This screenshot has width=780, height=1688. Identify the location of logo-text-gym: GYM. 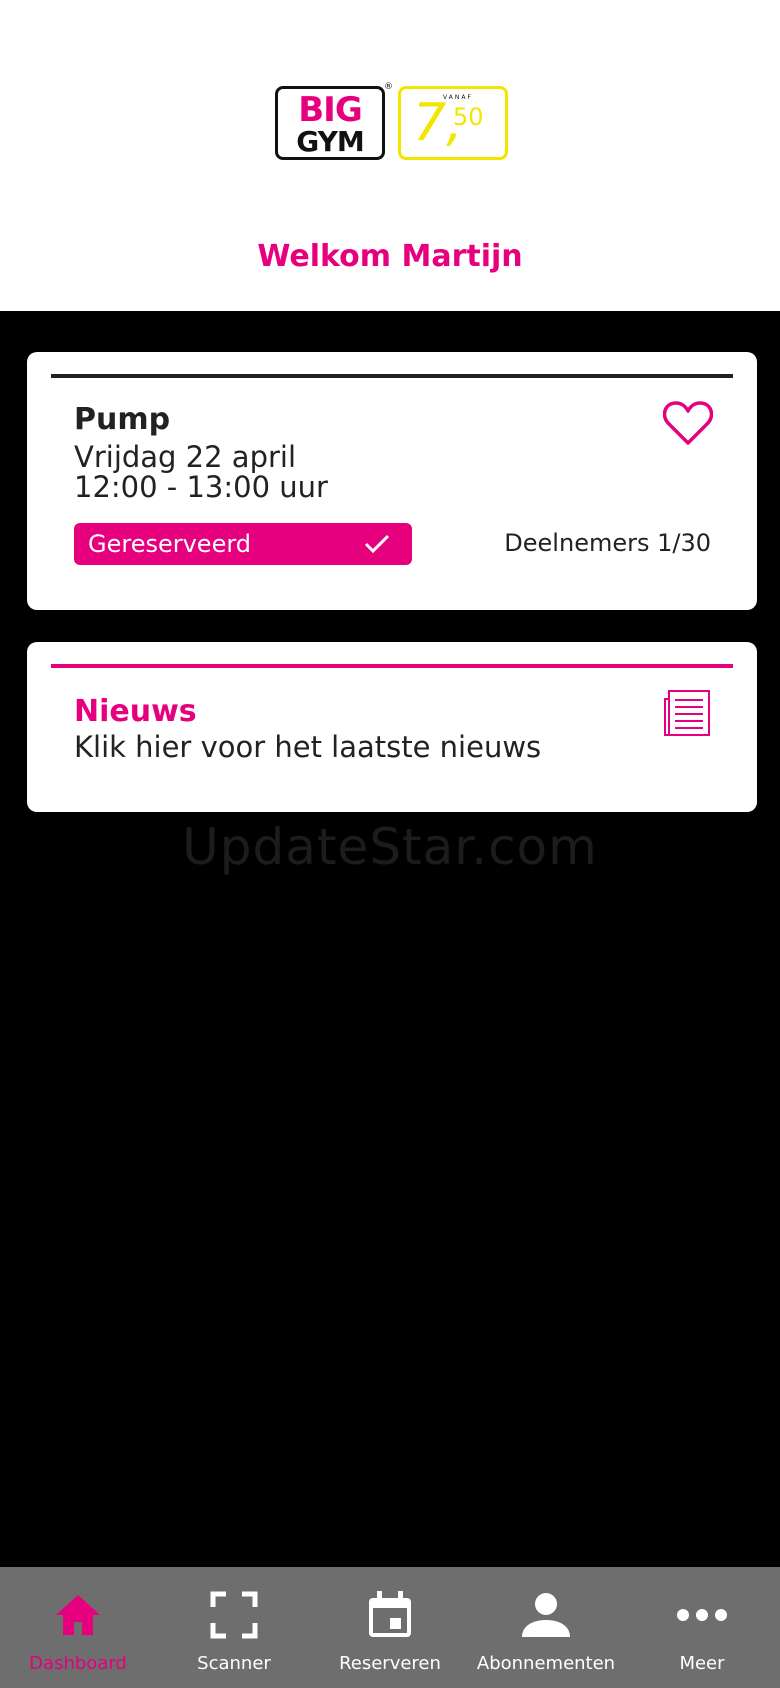
(330, 141).